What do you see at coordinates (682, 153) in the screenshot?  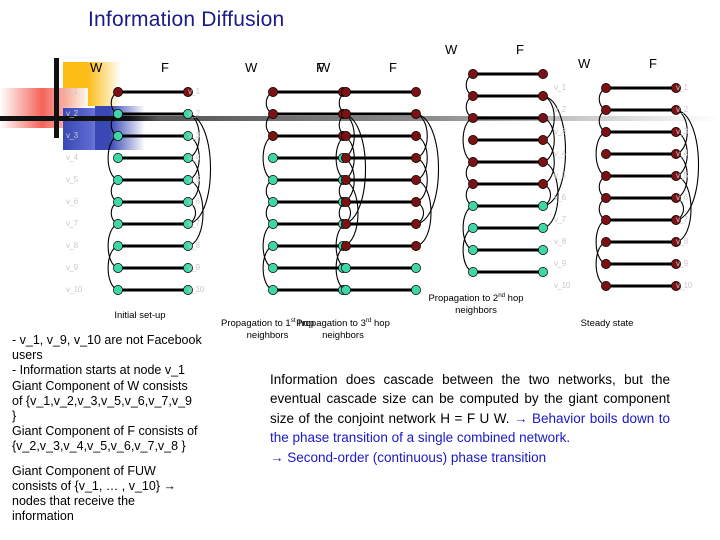 I see `node-label-right-4: v_4` at bounding box center [682, 153].